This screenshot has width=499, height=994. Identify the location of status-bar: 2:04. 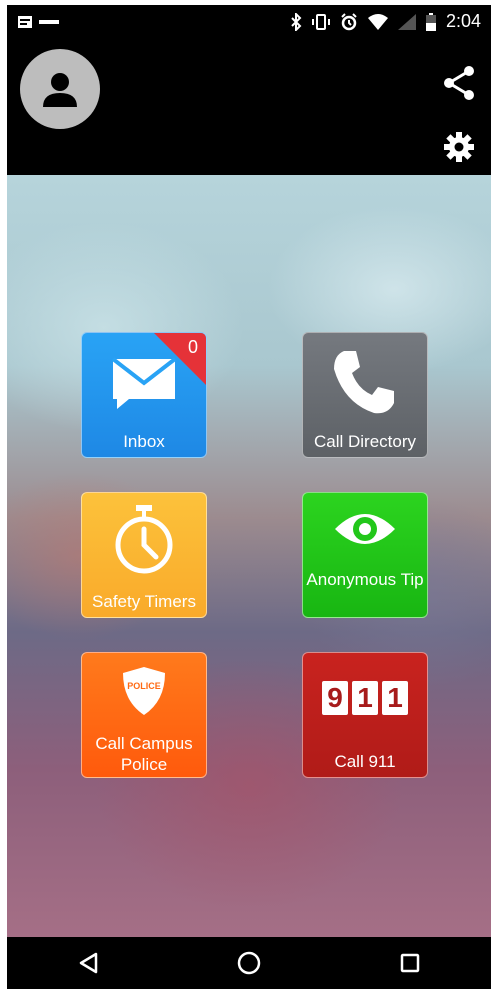
(249, 23).